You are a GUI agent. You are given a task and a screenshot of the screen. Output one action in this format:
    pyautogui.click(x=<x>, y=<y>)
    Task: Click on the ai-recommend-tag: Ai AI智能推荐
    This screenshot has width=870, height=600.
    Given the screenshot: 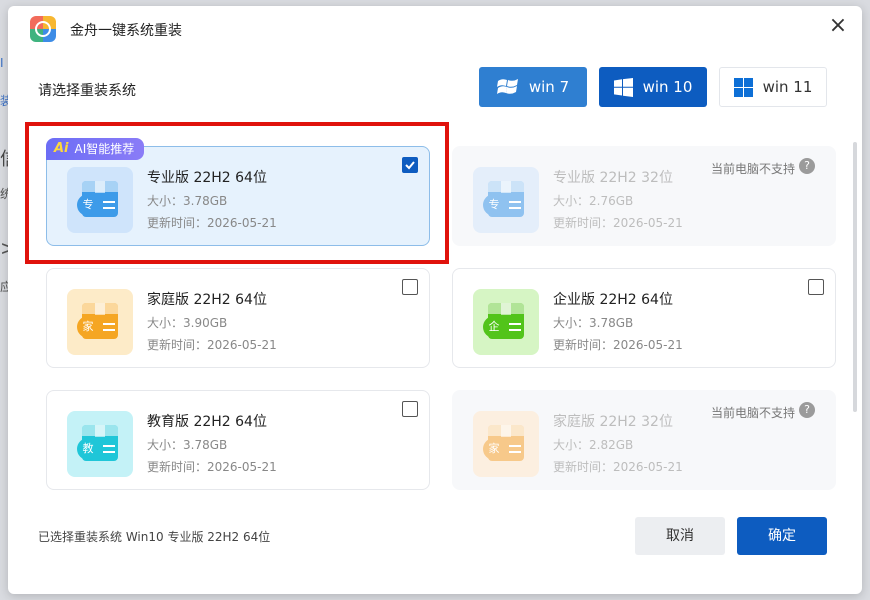 What is the action you would take?
    pyautogui.click(x=95, y=149)
    